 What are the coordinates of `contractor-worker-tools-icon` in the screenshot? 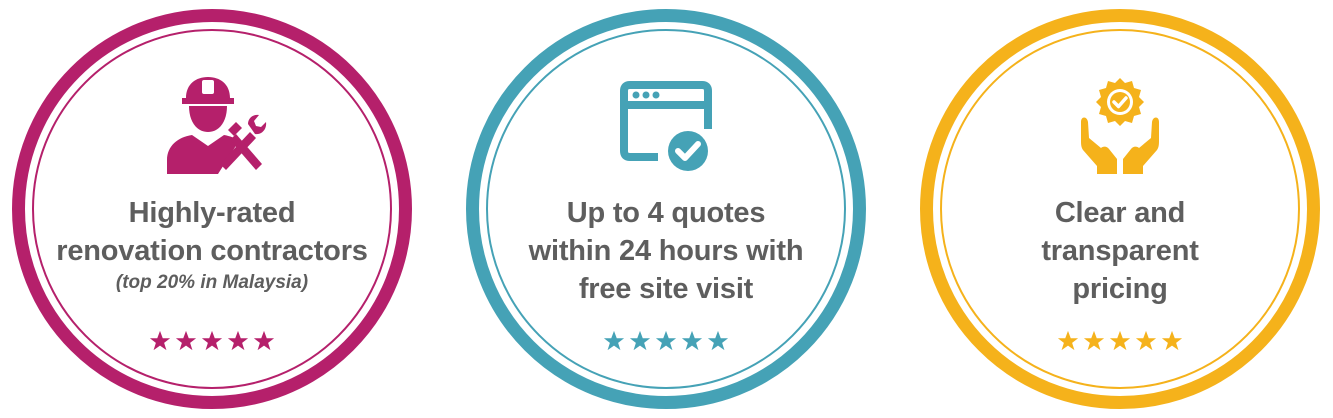 It's located at (212, 124).